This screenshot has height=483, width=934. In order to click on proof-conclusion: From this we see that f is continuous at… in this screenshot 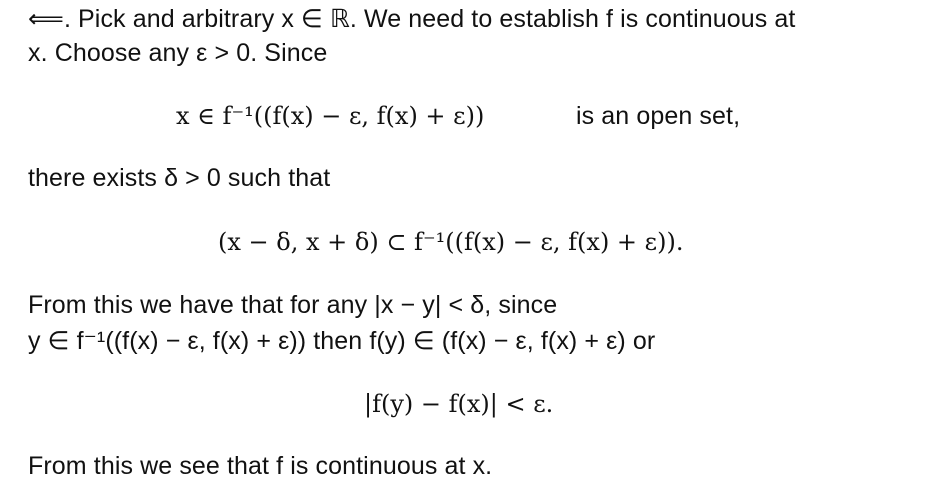, I will do `click(260, 466)`.